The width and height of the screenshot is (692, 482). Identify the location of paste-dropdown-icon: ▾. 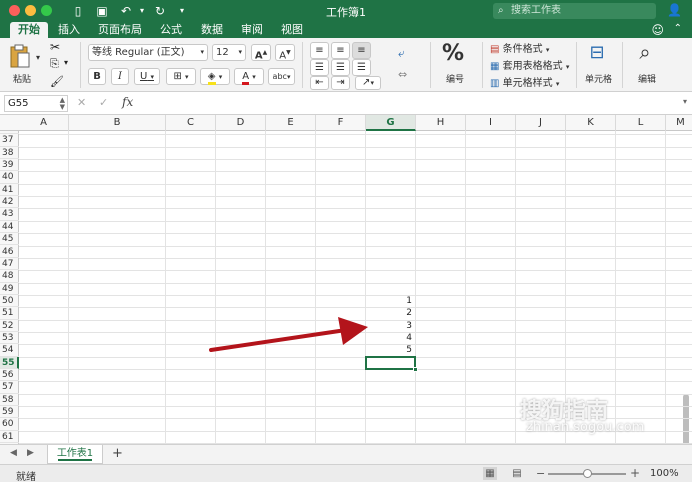
(38, 57).